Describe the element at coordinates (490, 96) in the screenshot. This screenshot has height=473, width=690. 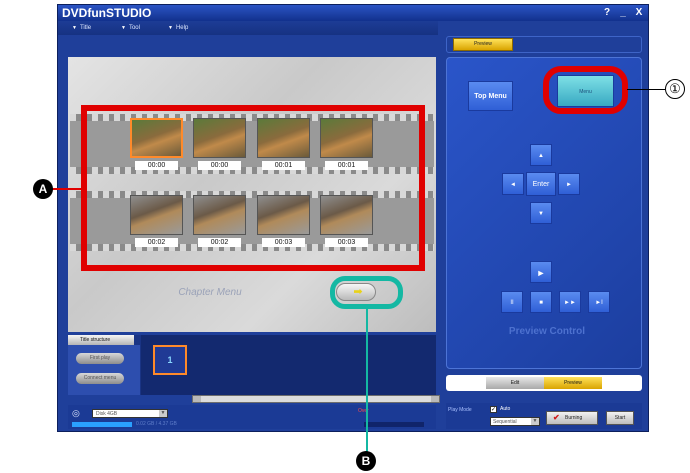
I see `top-menu-button: Top Menu` at that location.